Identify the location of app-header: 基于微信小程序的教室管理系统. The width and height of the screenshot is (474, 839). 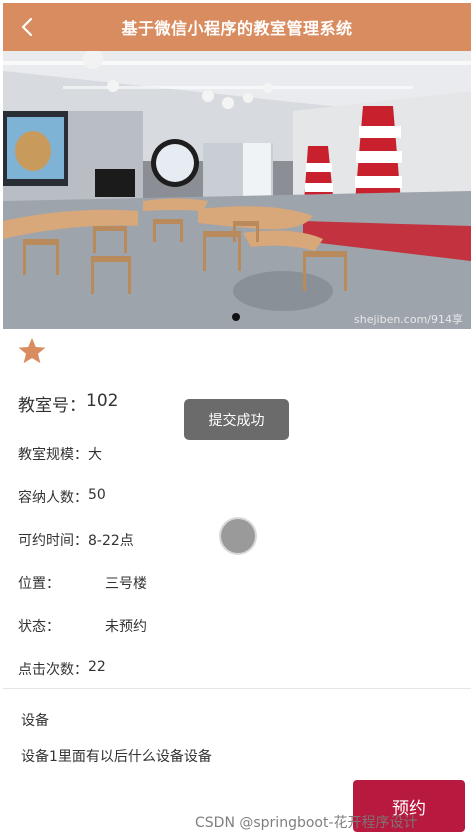
(237, 27).